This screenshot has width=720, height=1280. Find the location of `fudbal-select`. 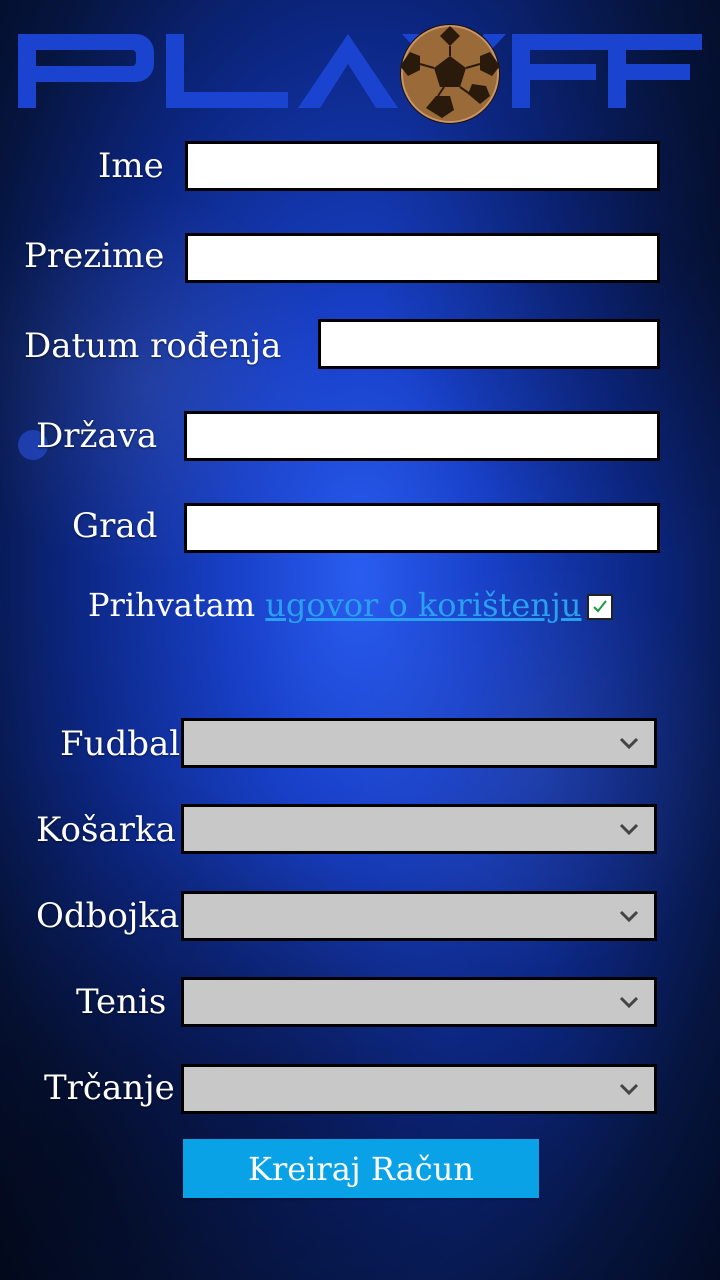

fudbal-select is located at coordinates (419, 743).